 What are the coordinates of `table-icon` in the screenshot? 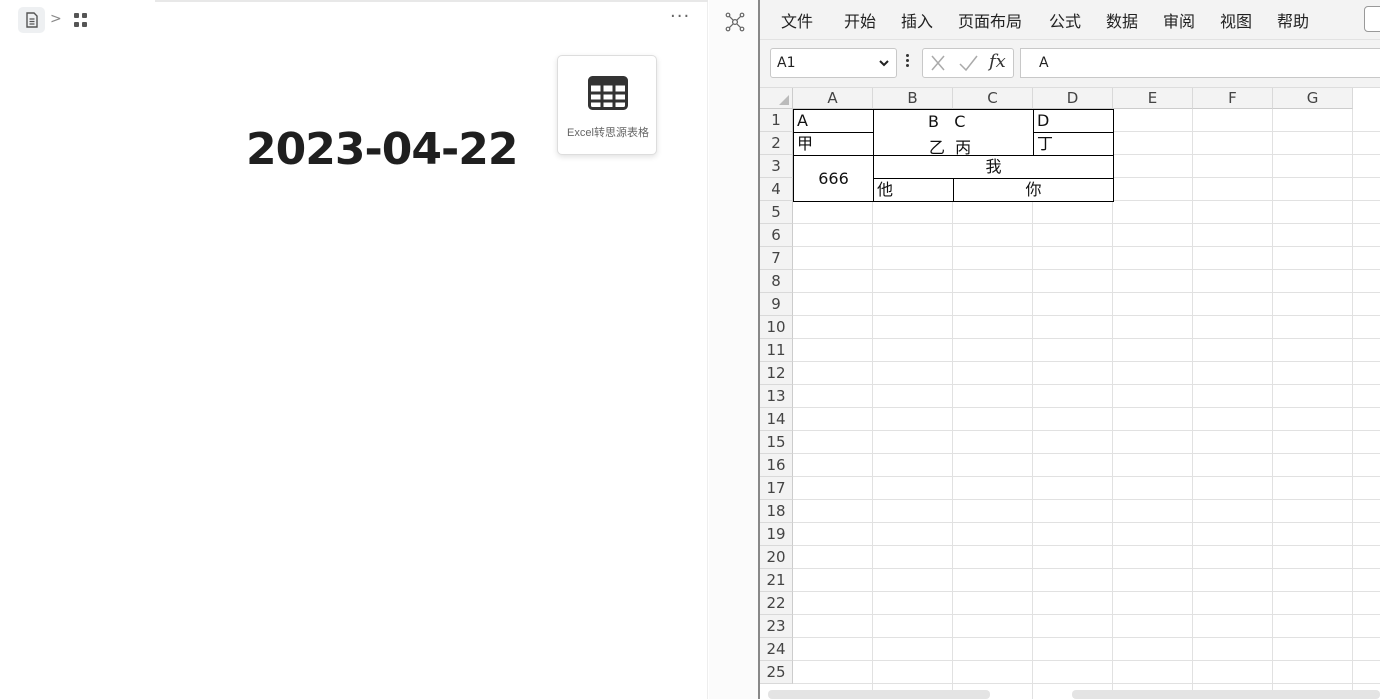 It's located at (608, 93).